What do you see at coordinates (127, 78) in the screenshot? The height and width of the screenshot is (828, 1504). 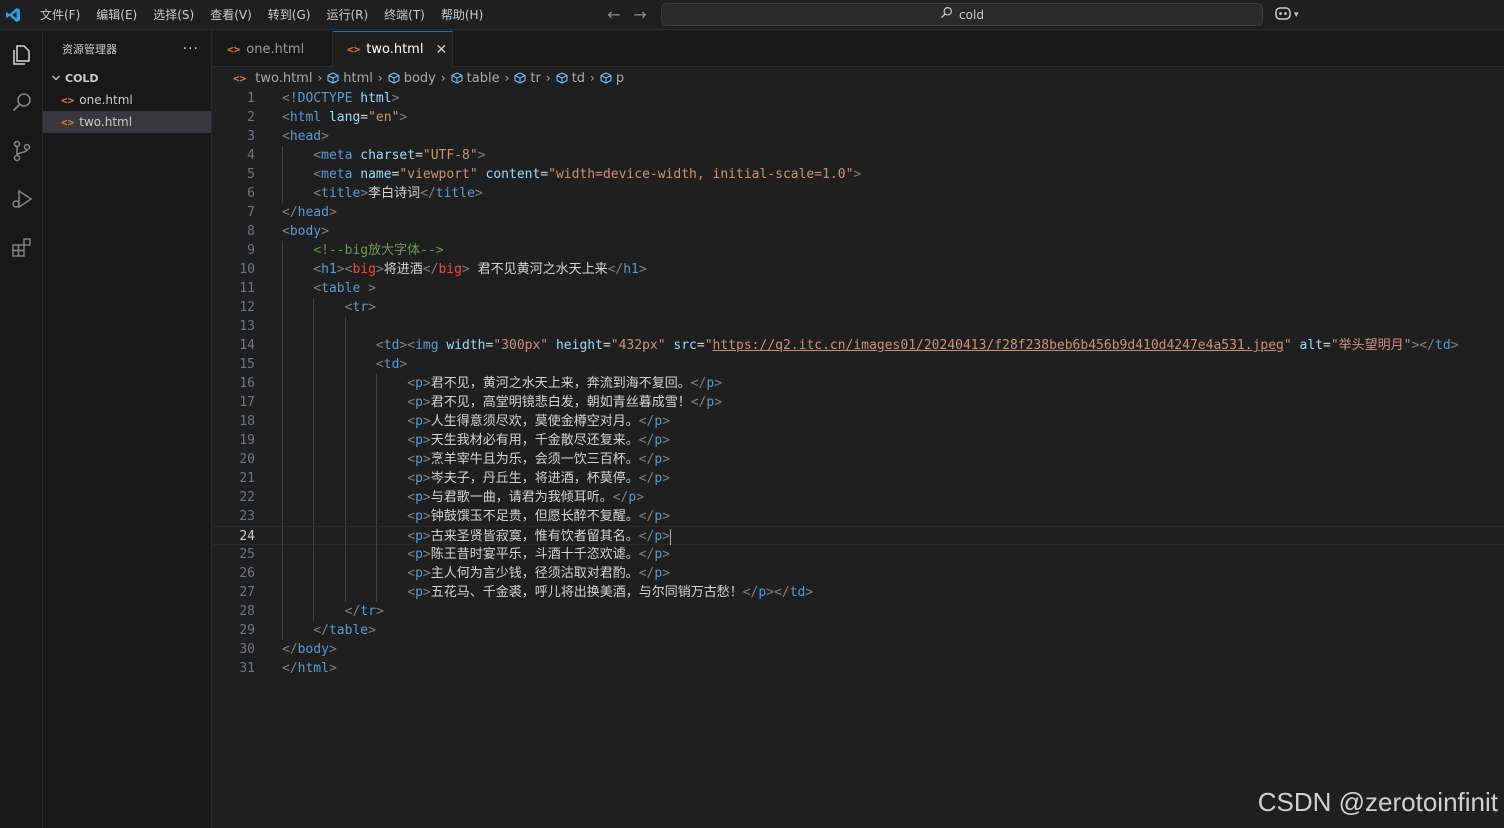 I see `folder-cold: COLD` at bounding box center [127, 78].